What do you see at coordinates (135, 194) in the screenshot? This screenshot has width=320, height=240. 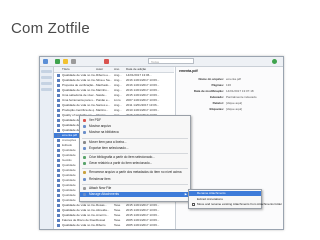 I see `menu-item: Manage Attachments ▶` at bounding box center [135, 194].